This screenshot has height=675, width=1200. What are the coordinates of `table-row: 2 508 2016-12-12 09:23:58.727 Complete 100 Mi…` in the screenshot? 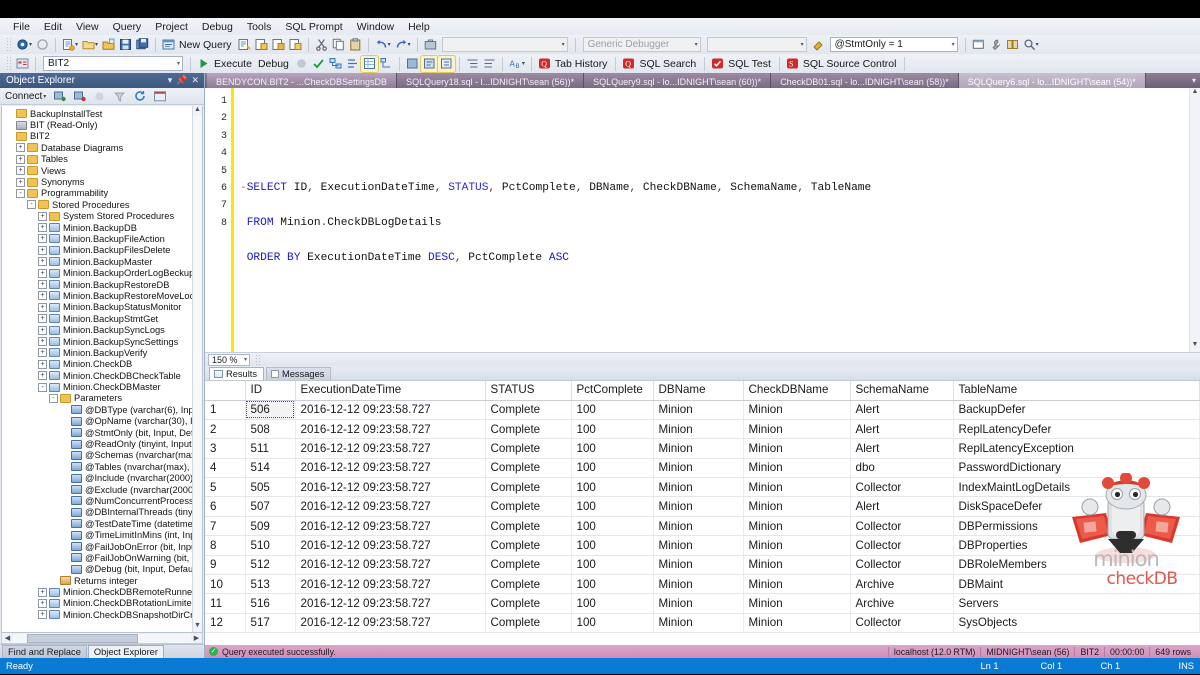 It's located at (702, 429).